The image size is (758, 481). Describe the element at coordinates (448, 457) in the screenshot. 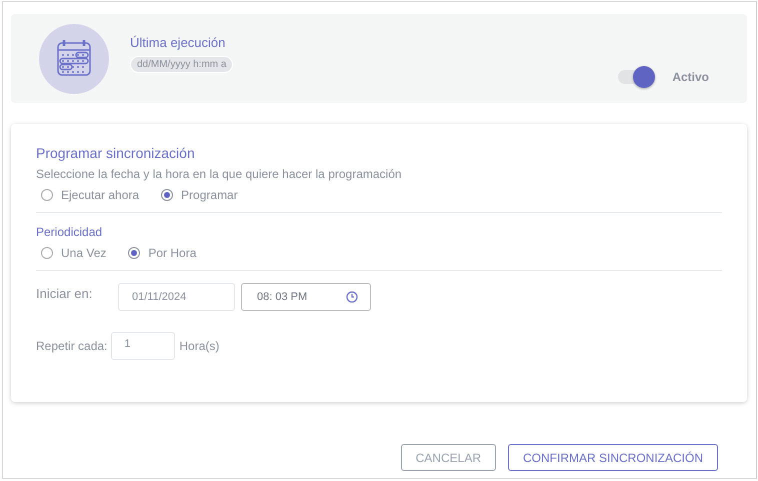

I see `cancel-button: CANCELAR` at that location.